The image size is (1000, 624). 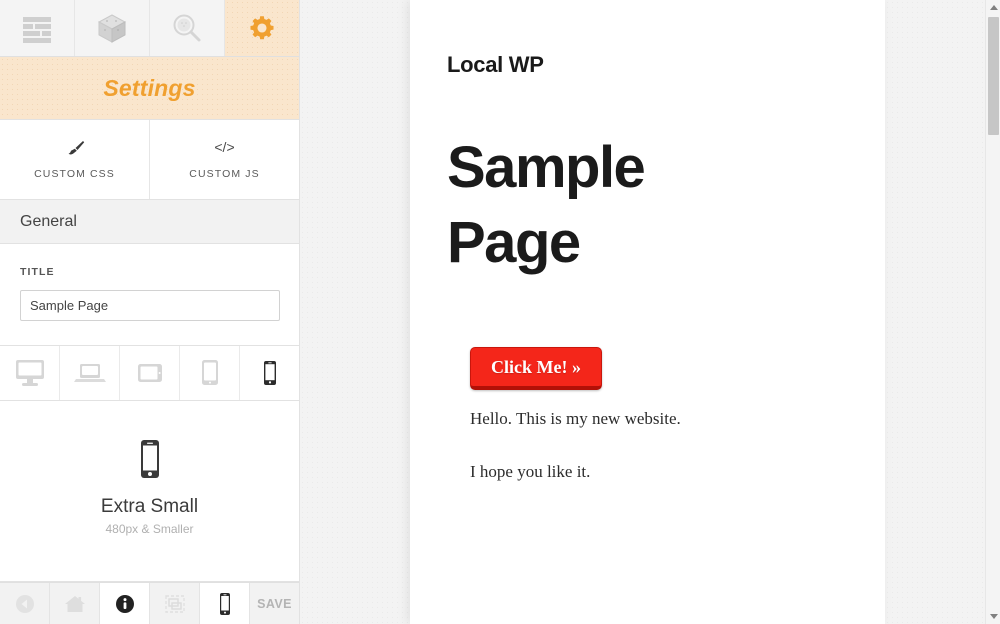 I want to click on settings-tab, so click(x=262, y=28).